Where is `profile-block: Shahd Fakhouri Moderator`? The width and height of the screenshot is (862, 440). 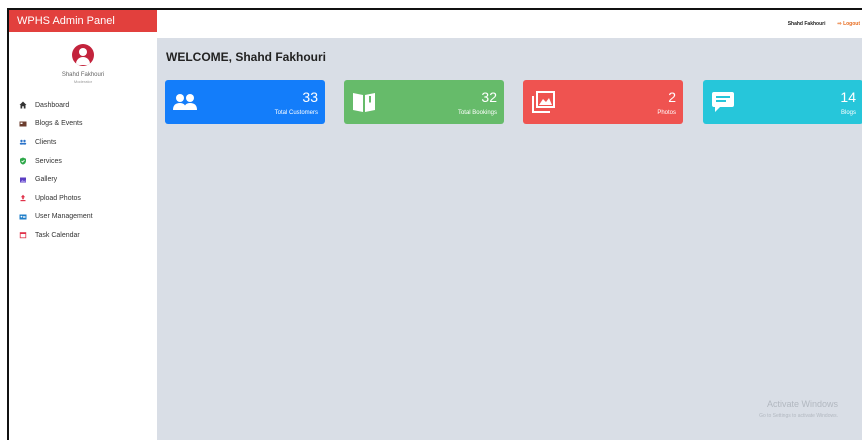
profile-block: Shahd Fakhouri Moderator is located at coordinates (83, 58).